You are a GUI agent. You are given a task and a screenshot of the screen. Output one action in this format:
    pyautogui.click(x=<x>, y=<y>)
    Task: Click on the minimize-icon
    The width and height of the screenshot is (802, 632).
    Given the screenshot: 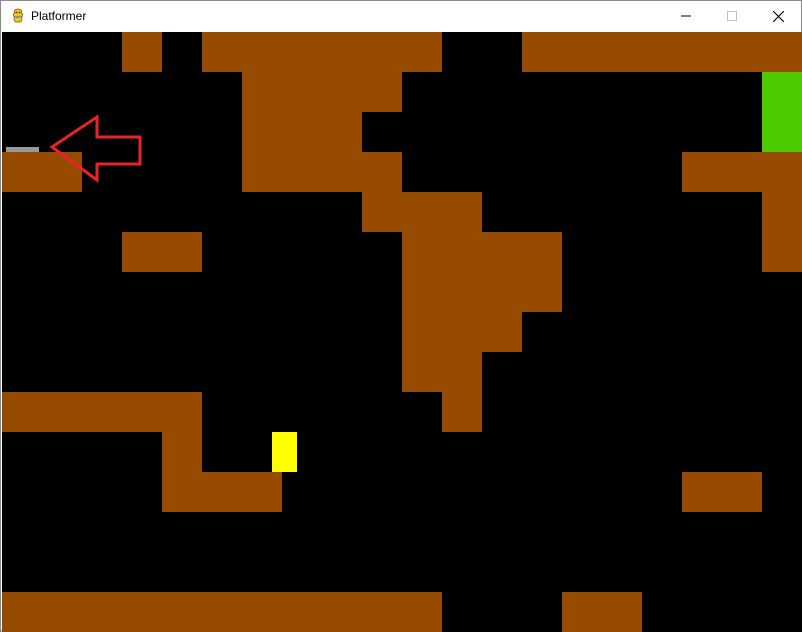 What is the action you would take?
    pyautogui.click(x=686, y=16)
    